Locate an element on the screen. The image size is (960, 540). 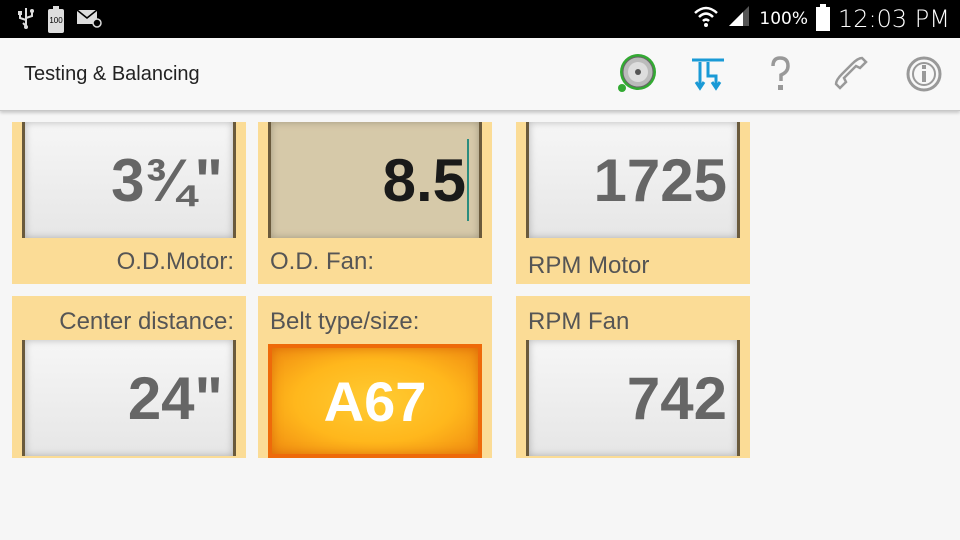
rpm-fan-value: 742 is located at coordinates (633, 398).